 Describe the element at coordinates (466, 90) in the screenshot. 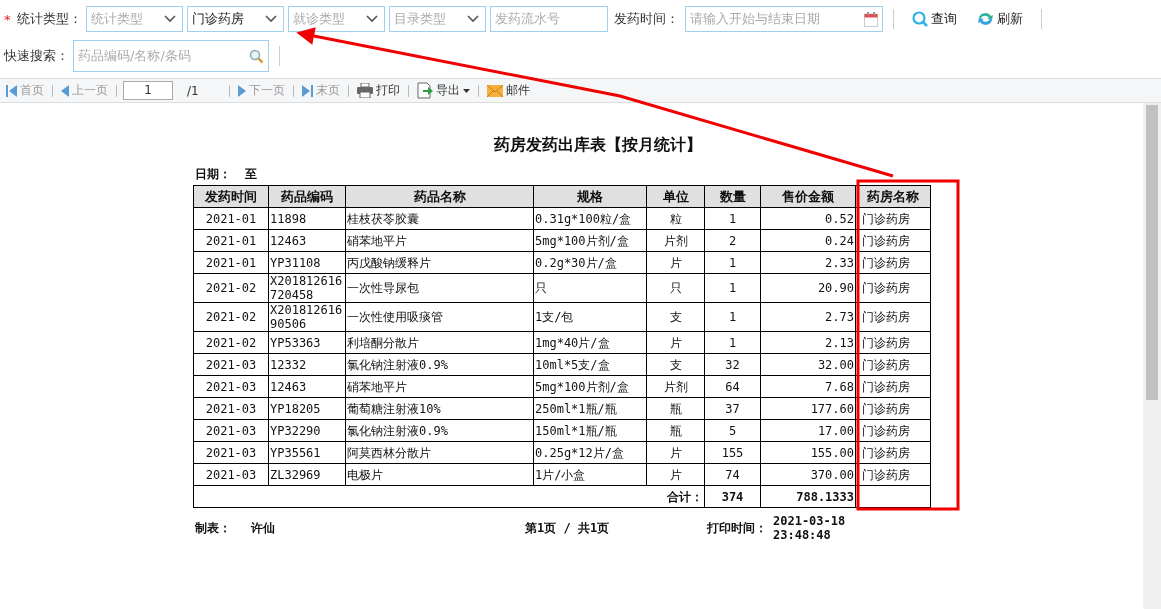

I see `caret-icon` at that location.